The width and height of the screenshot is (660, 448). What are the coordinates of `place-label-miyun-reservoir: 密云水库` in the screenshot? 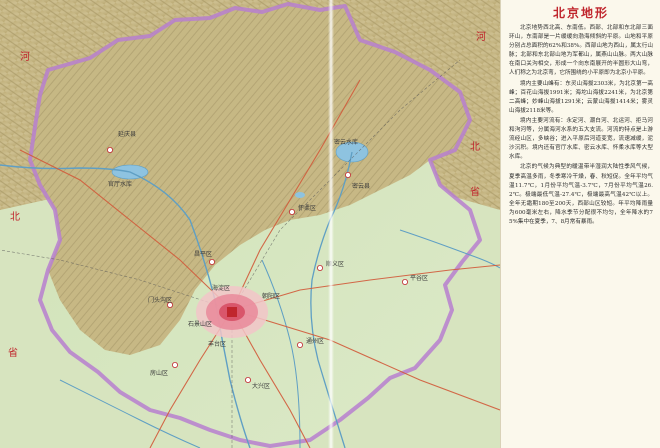 It's located at (346, 142).